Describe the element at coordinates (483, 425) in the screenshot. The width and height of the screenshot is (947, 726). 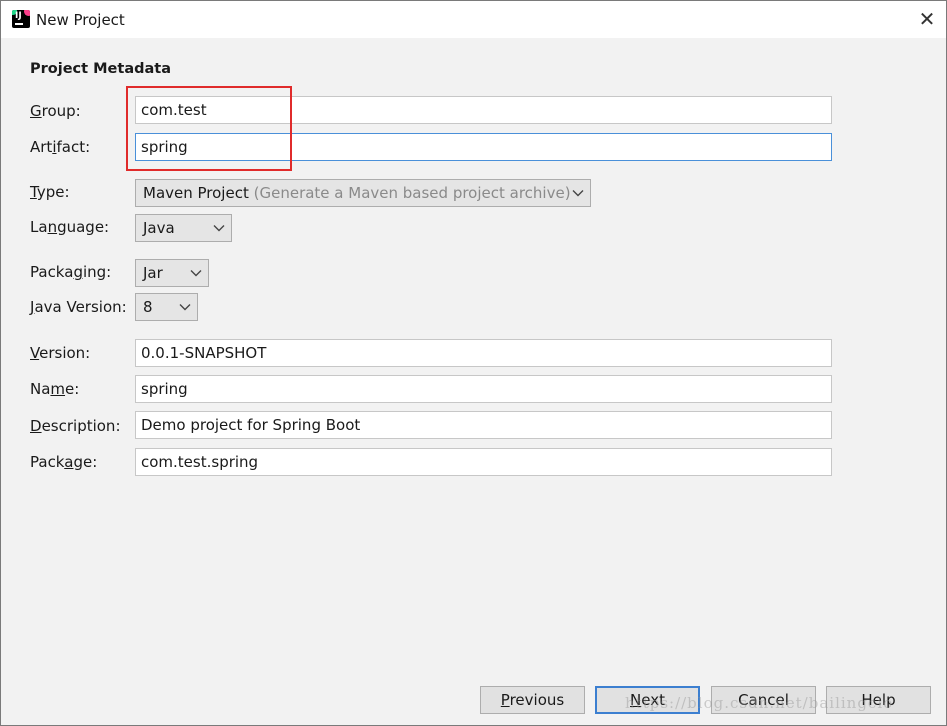
I see `description-field: Demo project for Spring Boot` at that location.